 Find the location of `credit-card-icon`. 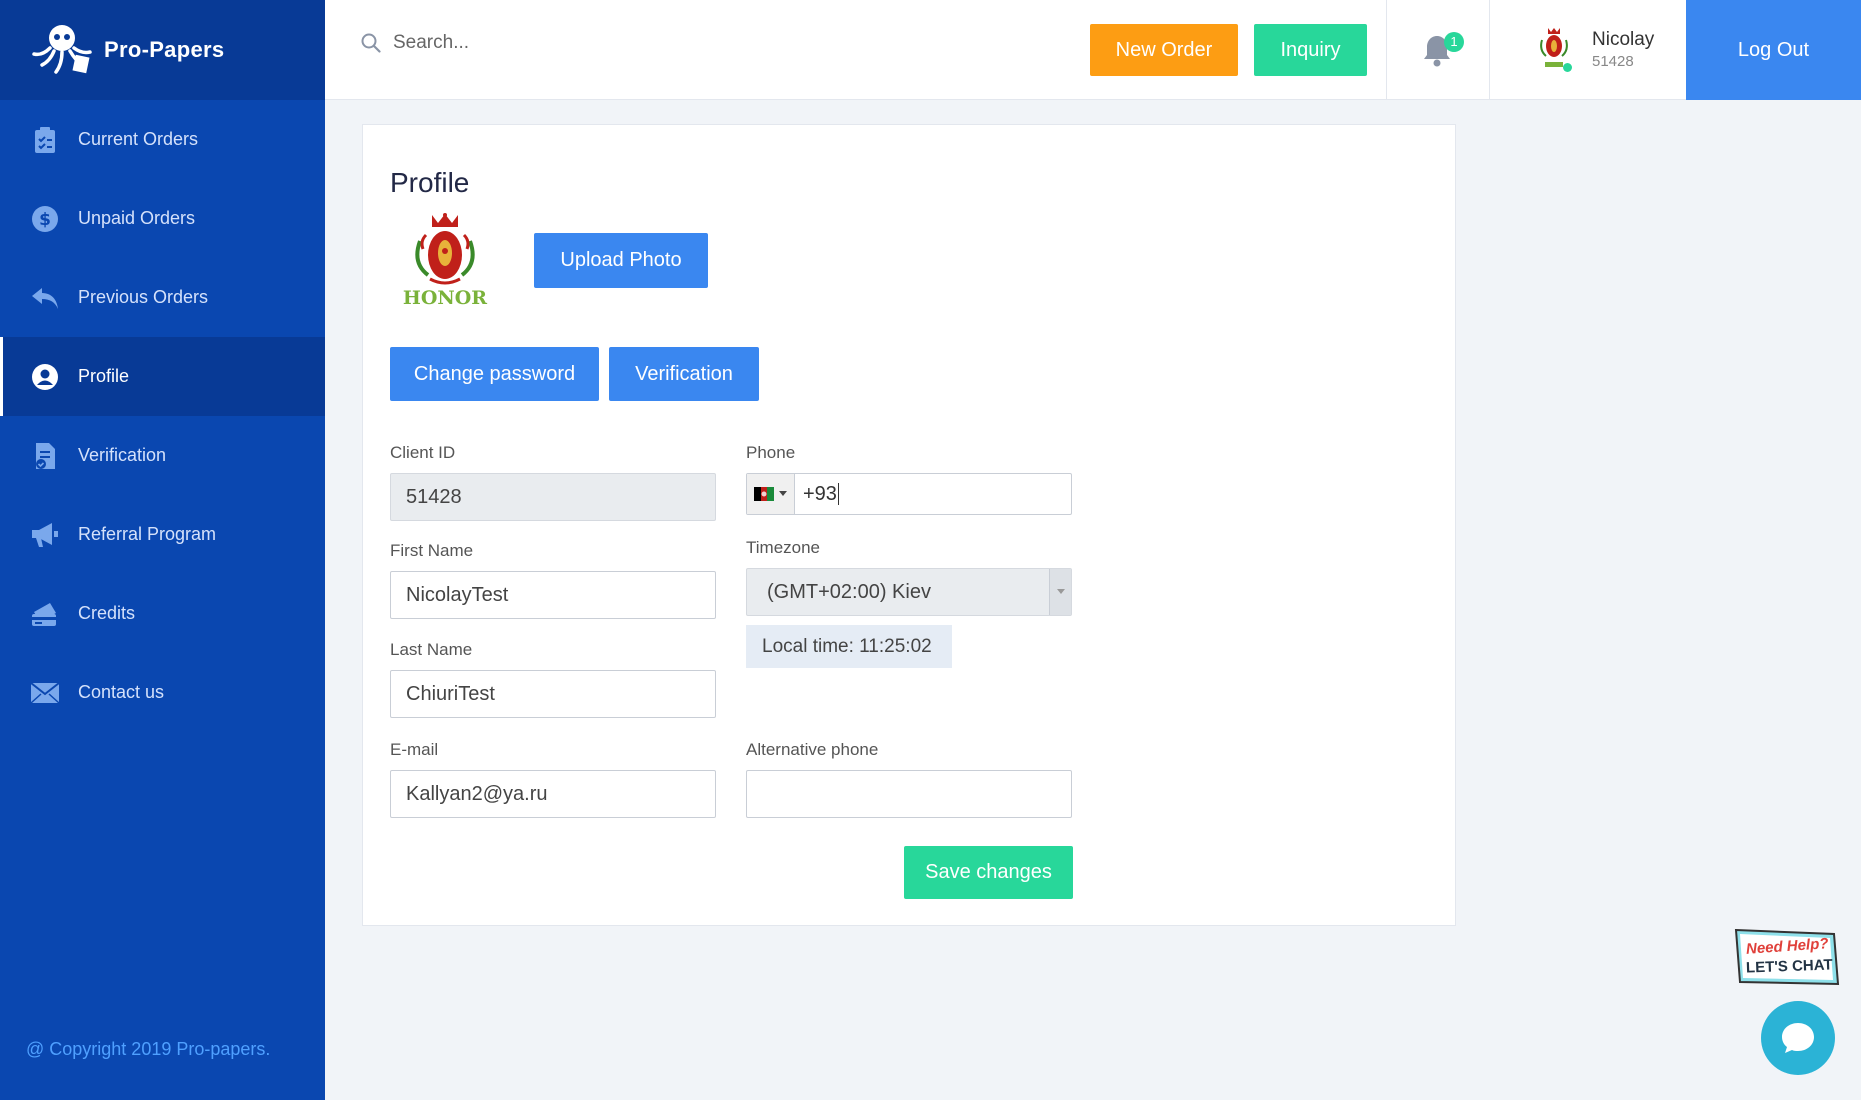

credit-card-icon is located at coordinates (45, 614).